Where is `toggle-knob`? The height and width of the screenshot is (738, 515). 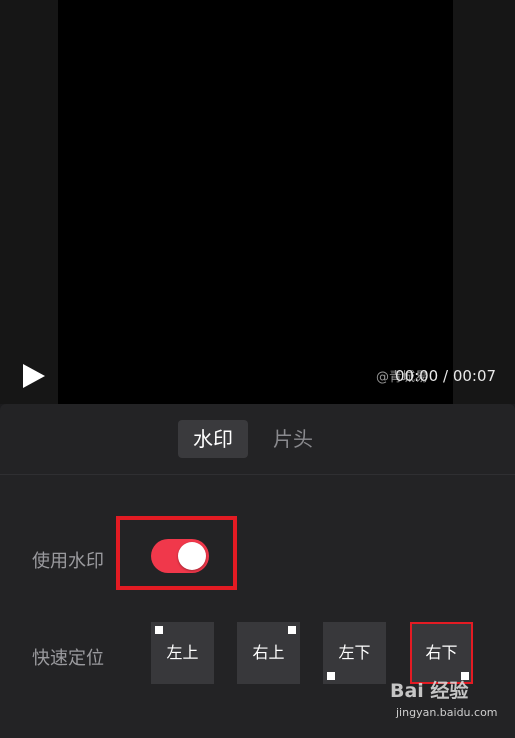
toggle-knob is located at coordinates (192, 556).